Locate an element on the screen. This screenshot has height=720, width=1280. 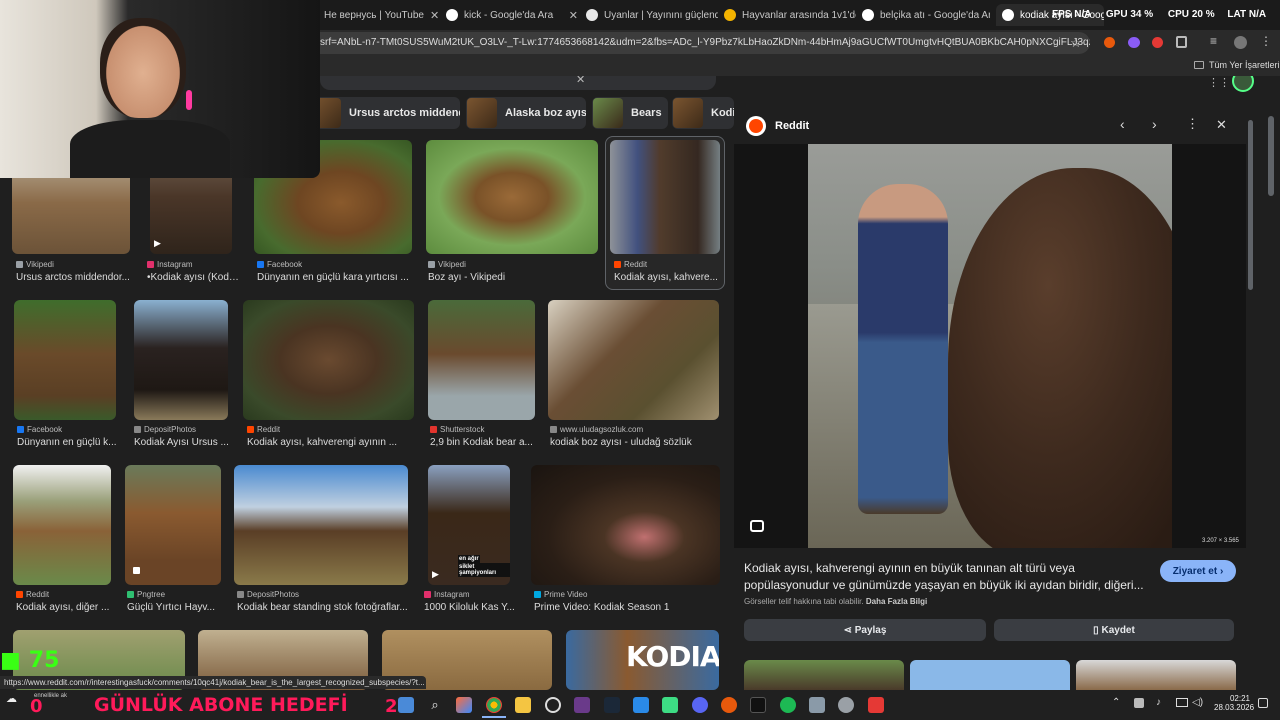
spotify-icon is located at coordinates (788, 705).